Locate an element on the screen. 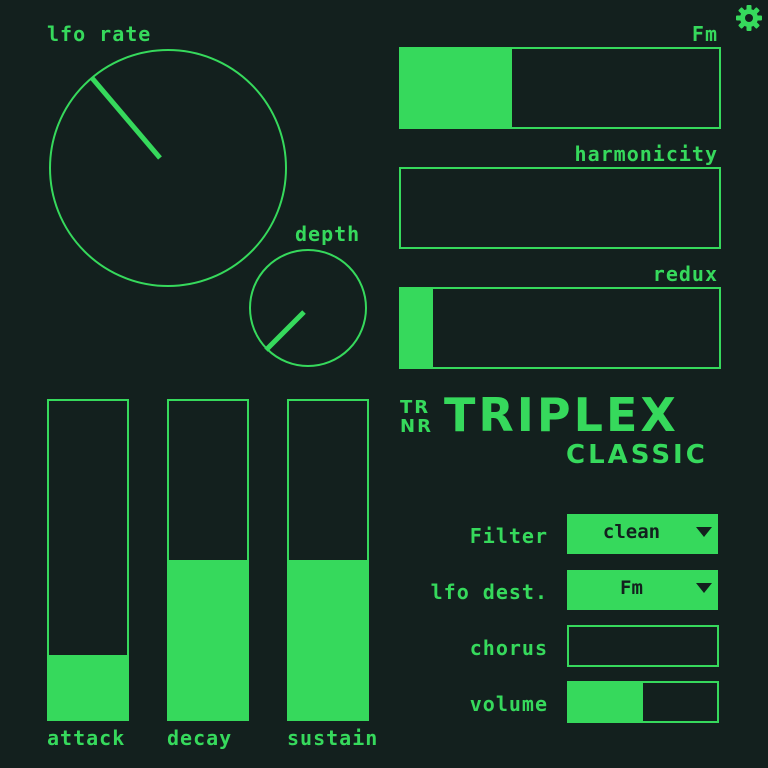  logo-subtitle: CLASSIC is located at coordinates (637, 455).